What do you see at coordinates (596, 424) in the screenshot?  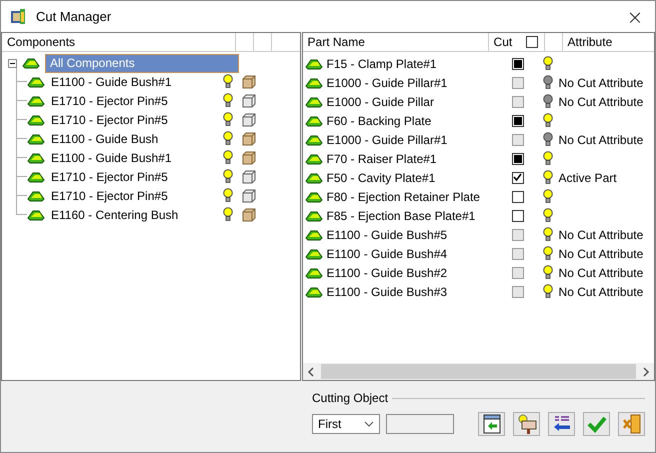 I see `checkmark-icon` at bounding box center [596, 424].